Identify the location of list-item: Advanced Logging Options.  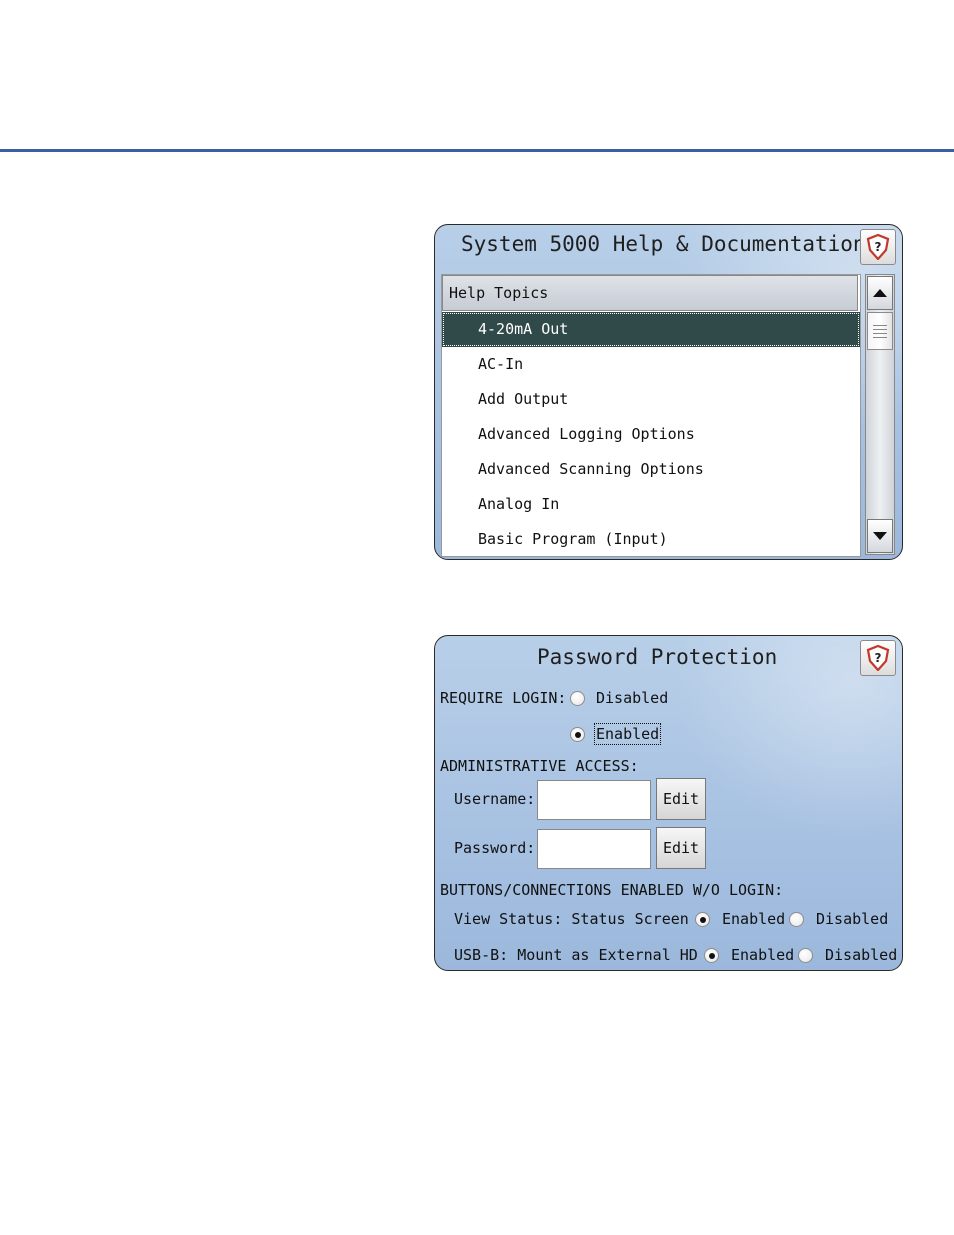
(651, 434).